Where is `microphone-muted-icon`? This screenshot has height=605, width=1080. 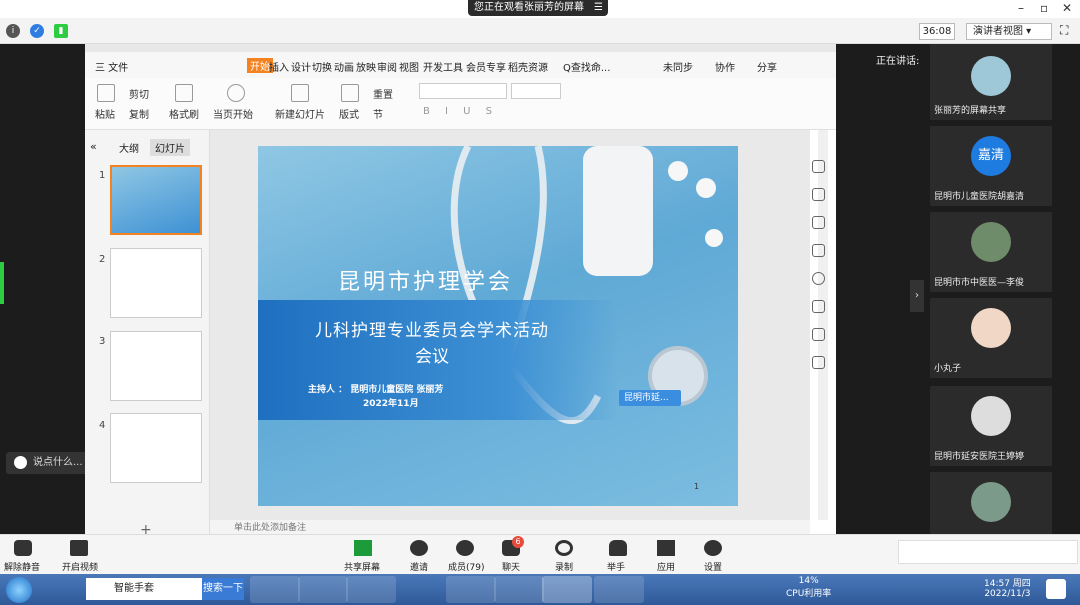
microphone-muted-icon is located at coordinates (23, 548).